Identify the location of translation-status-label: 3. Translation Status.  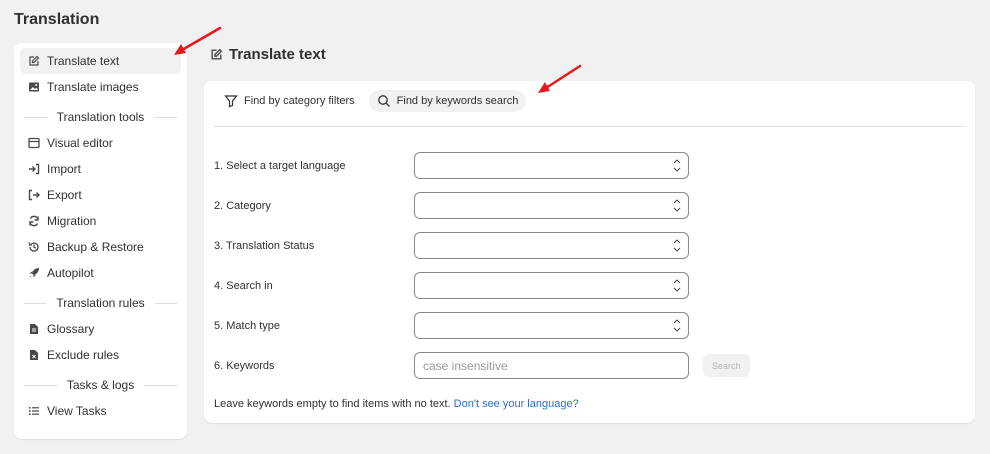
(264, 245).